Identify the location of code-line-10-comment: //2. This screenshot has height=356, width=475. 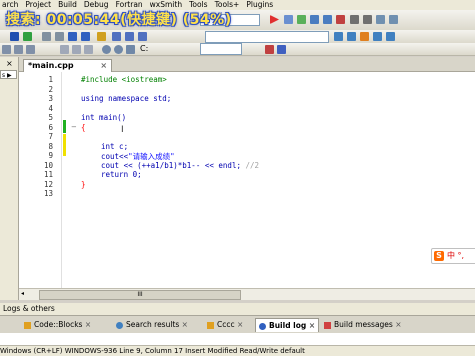
(252, 165).